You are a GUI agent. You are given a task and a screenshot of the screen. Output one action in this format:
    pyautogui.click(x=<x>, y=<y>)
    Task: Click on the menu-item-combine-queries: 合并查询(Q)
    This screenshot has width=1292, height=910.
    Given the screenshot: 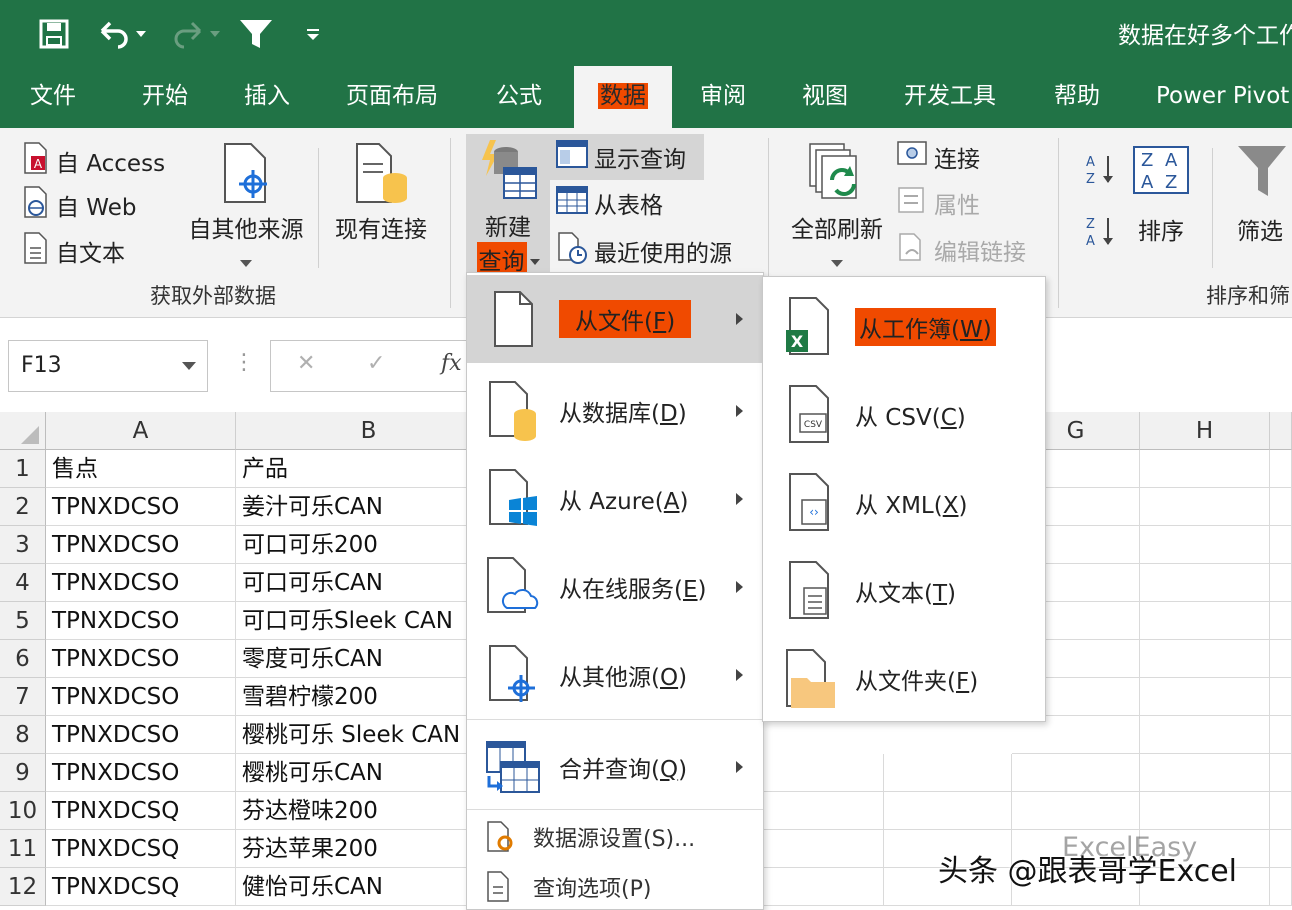 What is the action you would take?
    pyautogui.click(x=615, y=767)
    